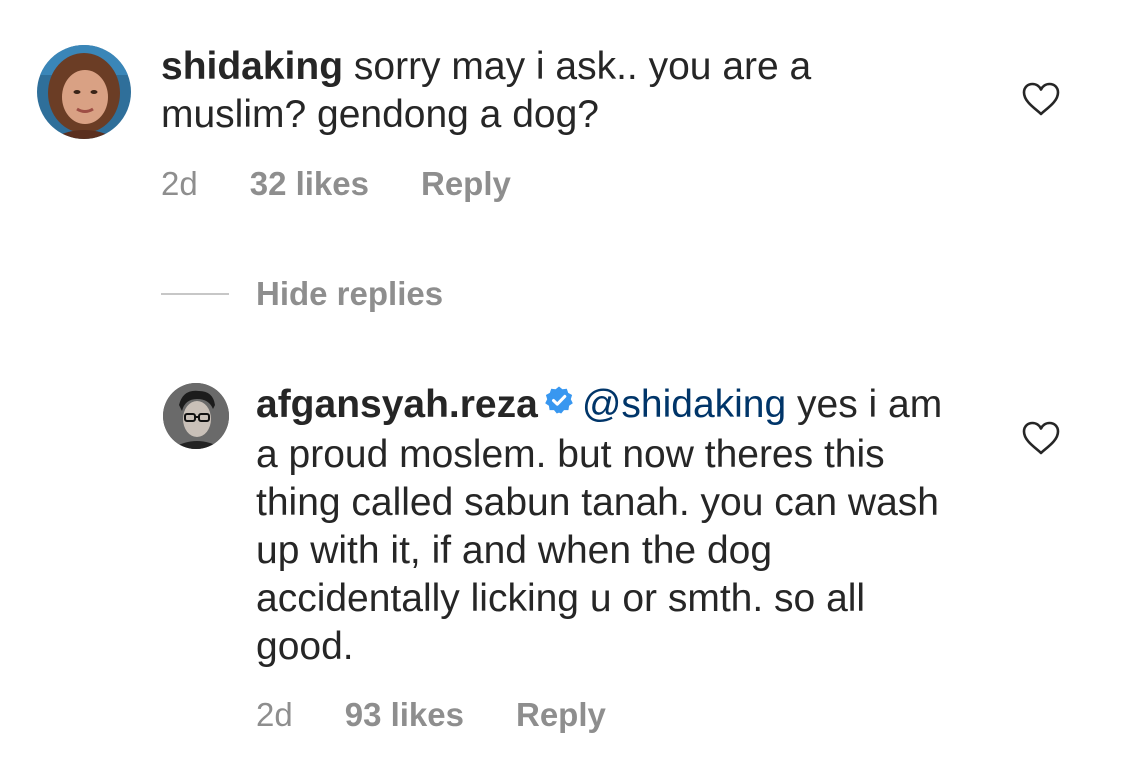 This screenshot has height=770, width=1125. What do you see at coordinates (195, 294) in the screenshot?
I see `hide-replies-divider` at bounding box center [195, 294].